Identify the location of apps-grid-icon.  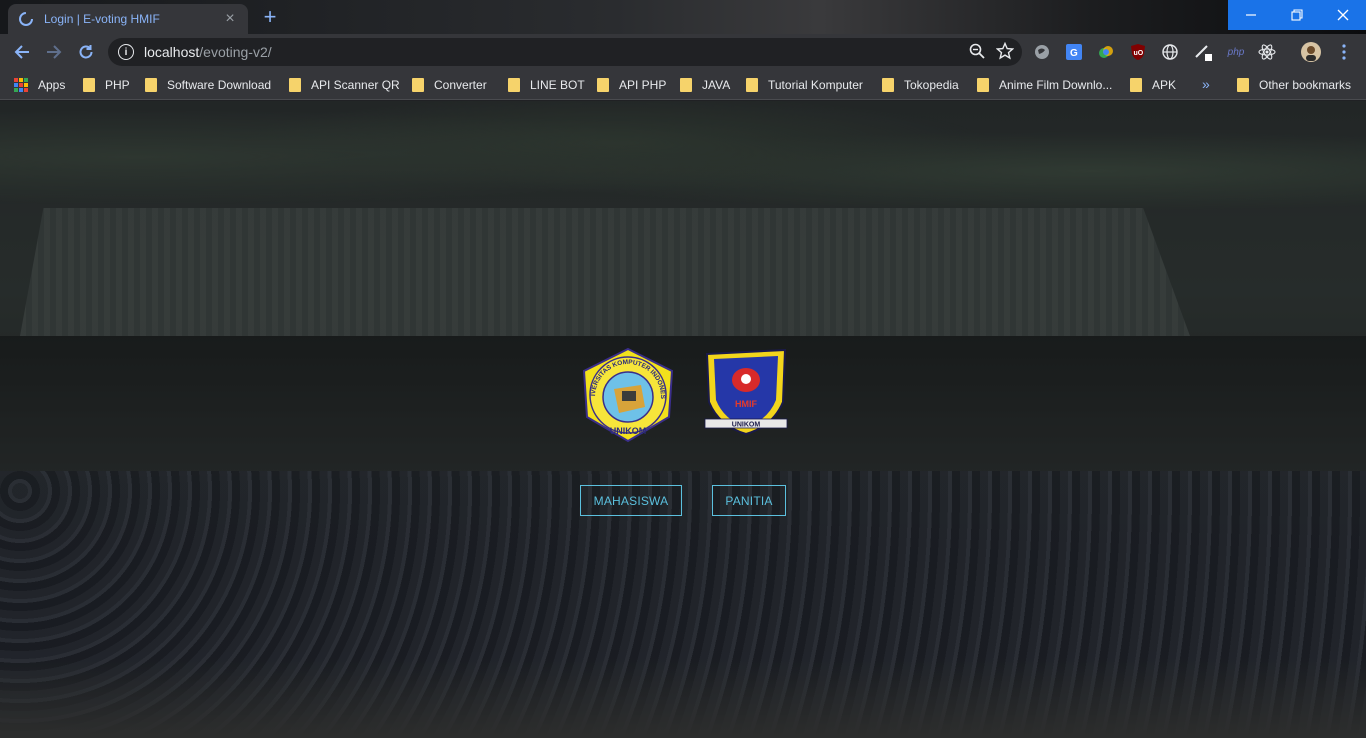
(21, 85).